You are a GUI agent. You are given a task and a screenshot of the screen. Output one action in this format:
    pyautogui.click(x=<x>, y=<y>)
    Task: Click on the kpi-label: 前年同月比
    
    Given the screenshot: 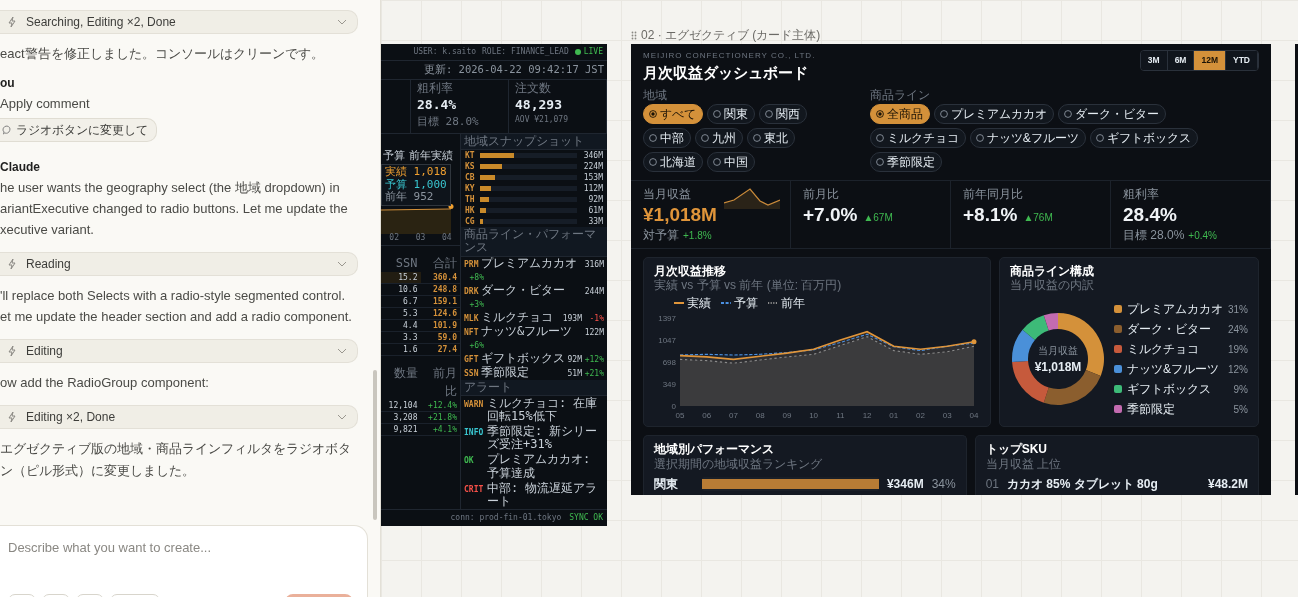 What is the action you would take?
    pyautogui.click(x=993, y=194)
    